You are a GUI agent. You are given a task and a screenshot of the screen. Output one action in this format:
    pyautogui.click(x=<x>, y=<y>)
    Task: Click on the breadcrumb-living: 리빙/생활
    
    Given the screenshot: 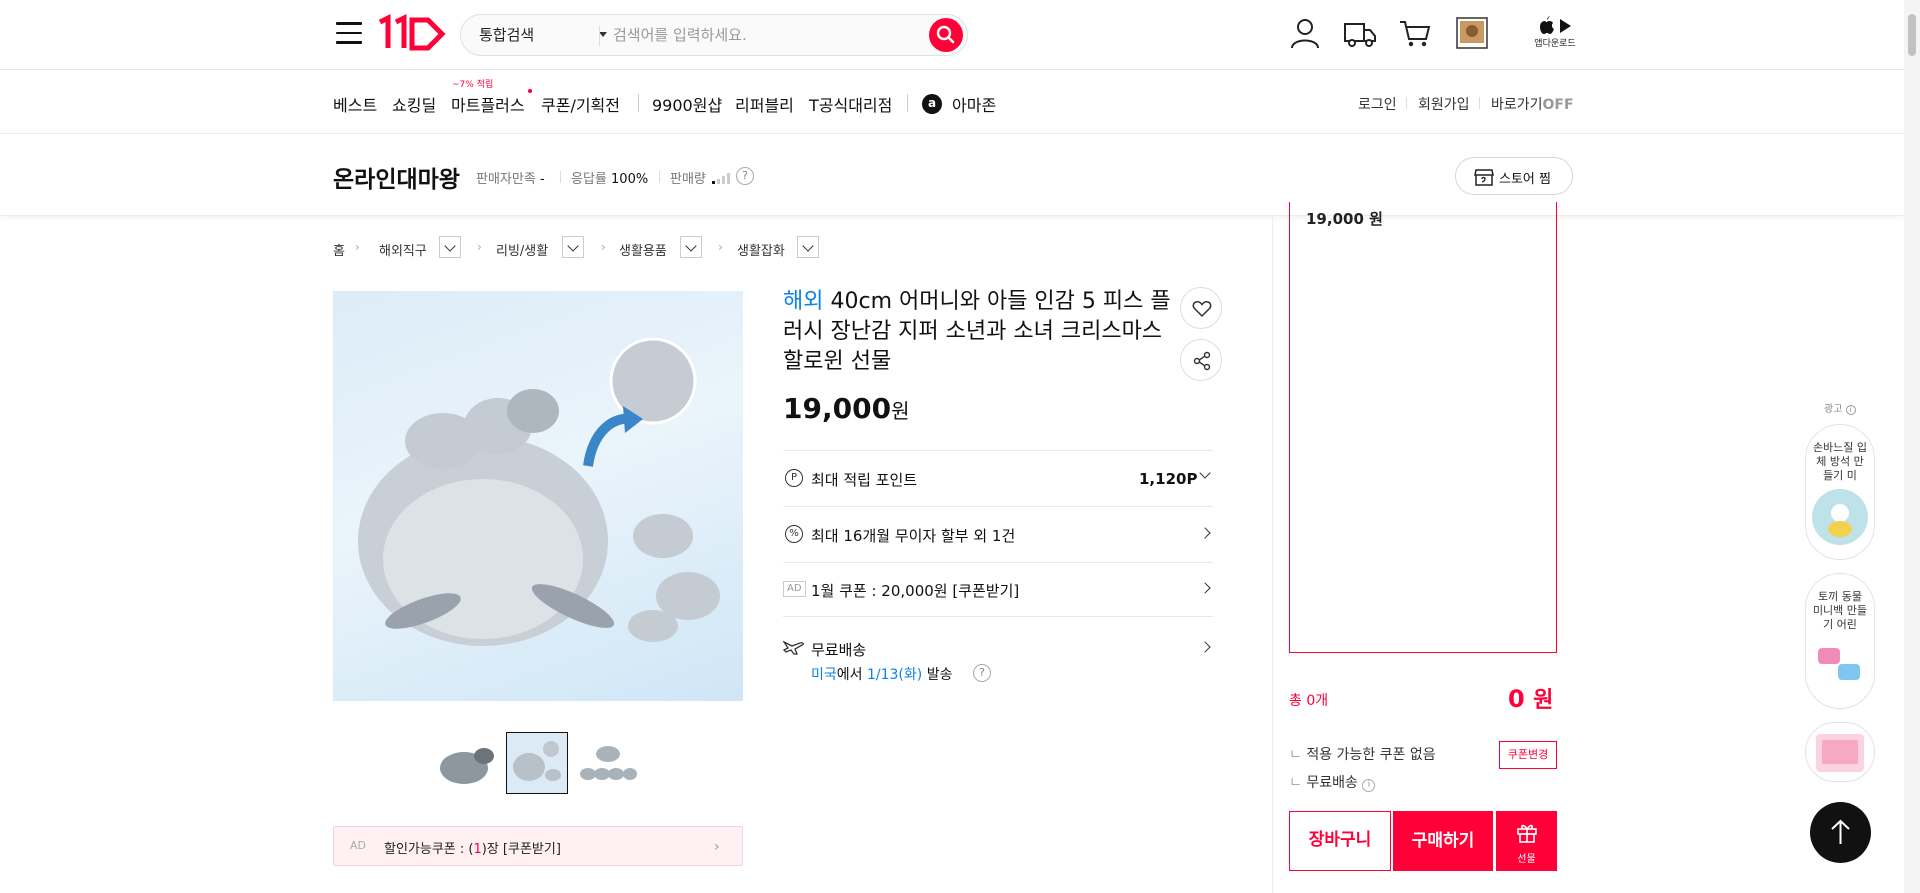 What is the action you would take?
    pyautogui.click(x=522, y=249)
    